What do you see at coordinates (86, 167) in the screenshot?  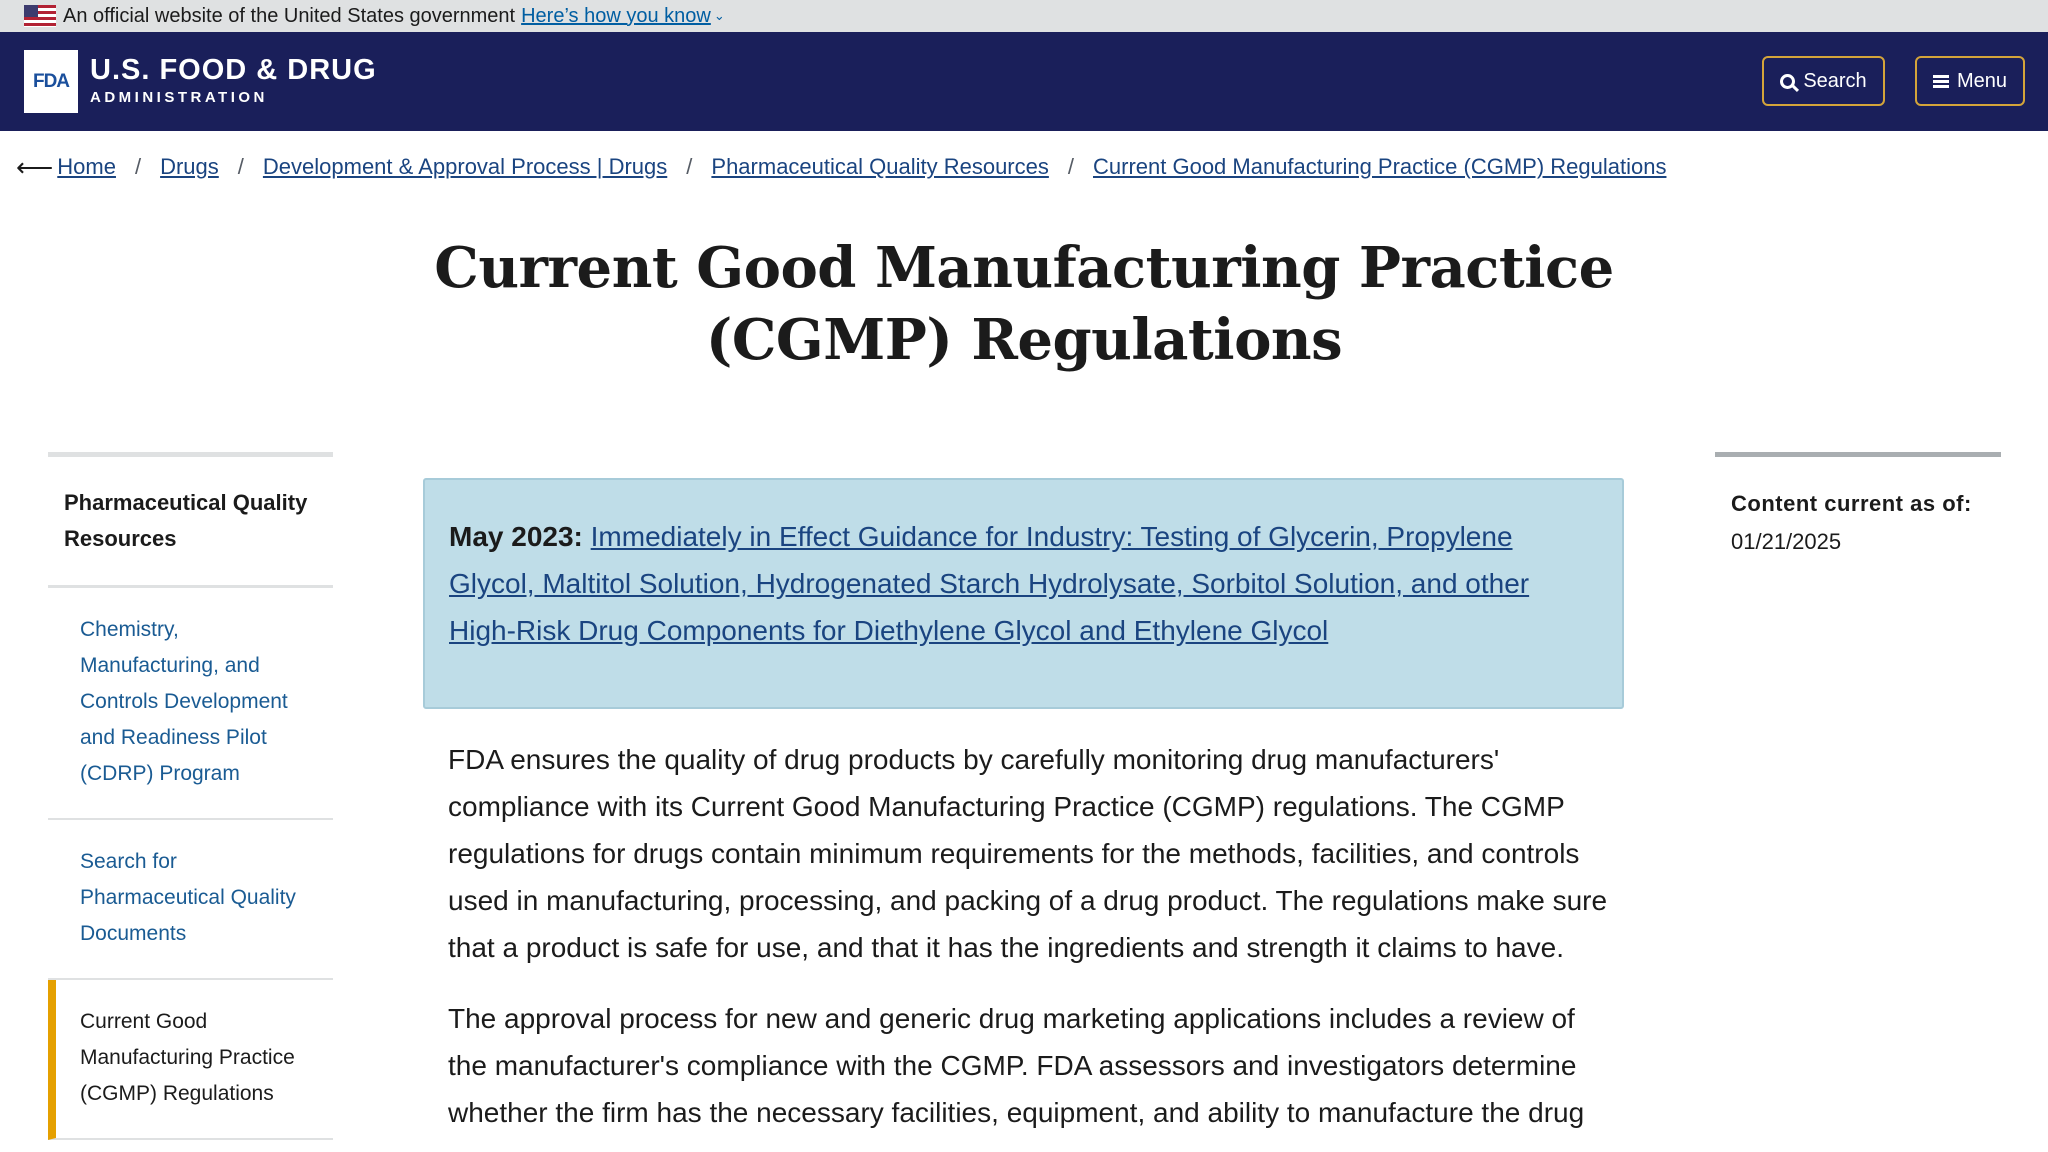 I see `breadcrumb-home: Home` at bounding box center [86, 167].